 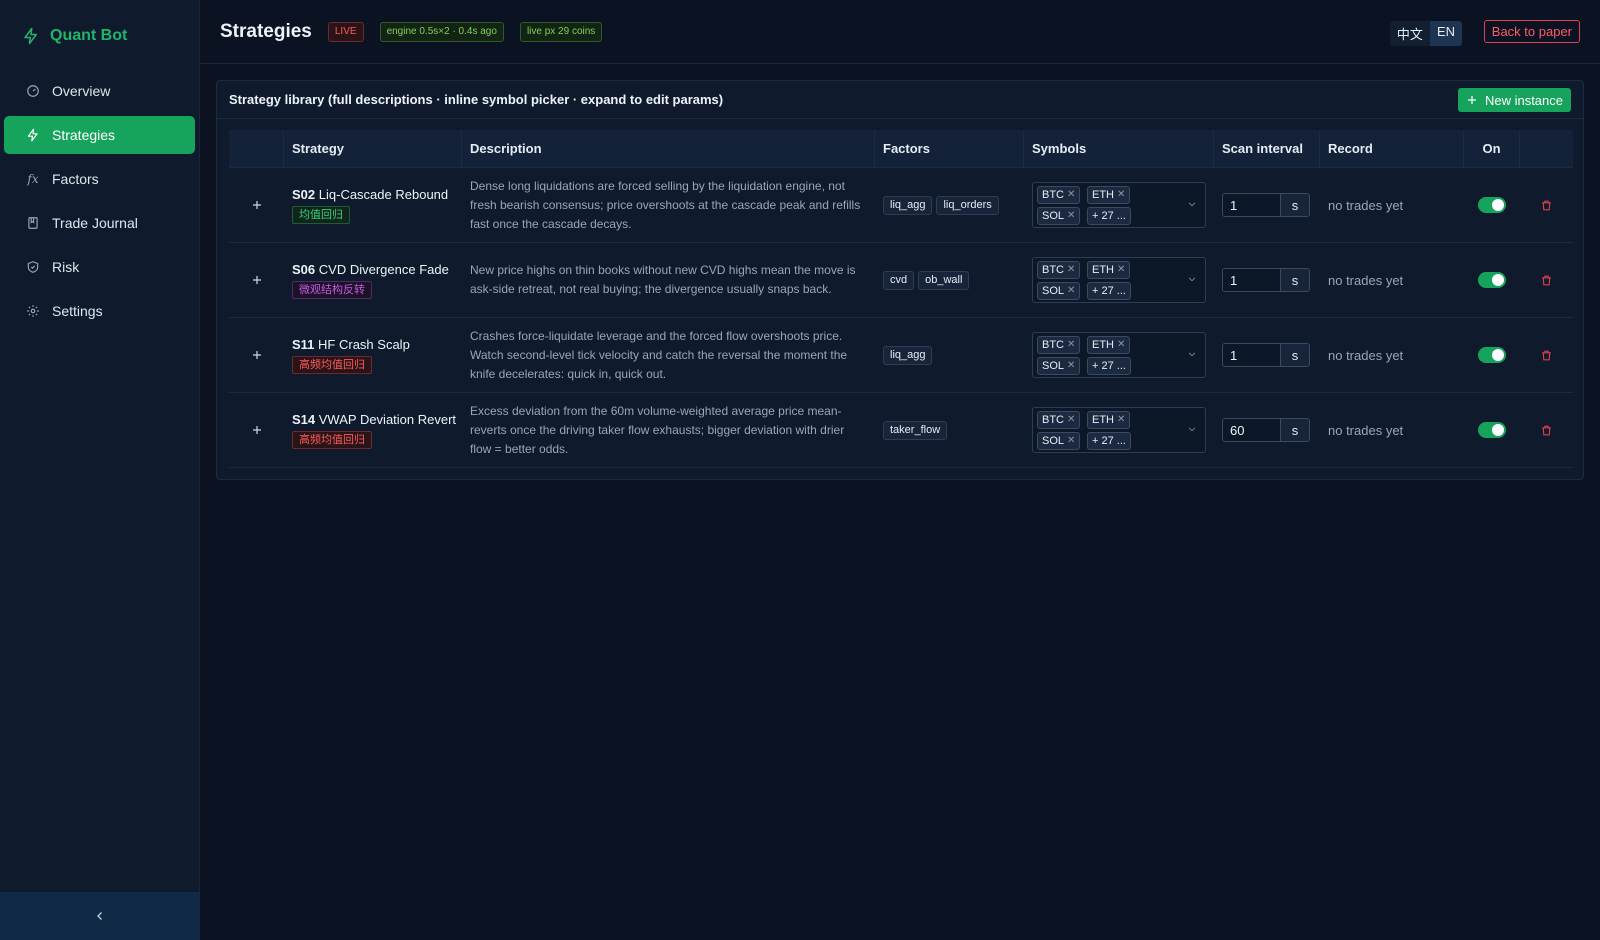 What do you see at coordinates (373, 205) in the screenshot?
I see `strategy-cell: S02 Liq-Cascade Rebound 均值回归` at bounding box center [373, 205].